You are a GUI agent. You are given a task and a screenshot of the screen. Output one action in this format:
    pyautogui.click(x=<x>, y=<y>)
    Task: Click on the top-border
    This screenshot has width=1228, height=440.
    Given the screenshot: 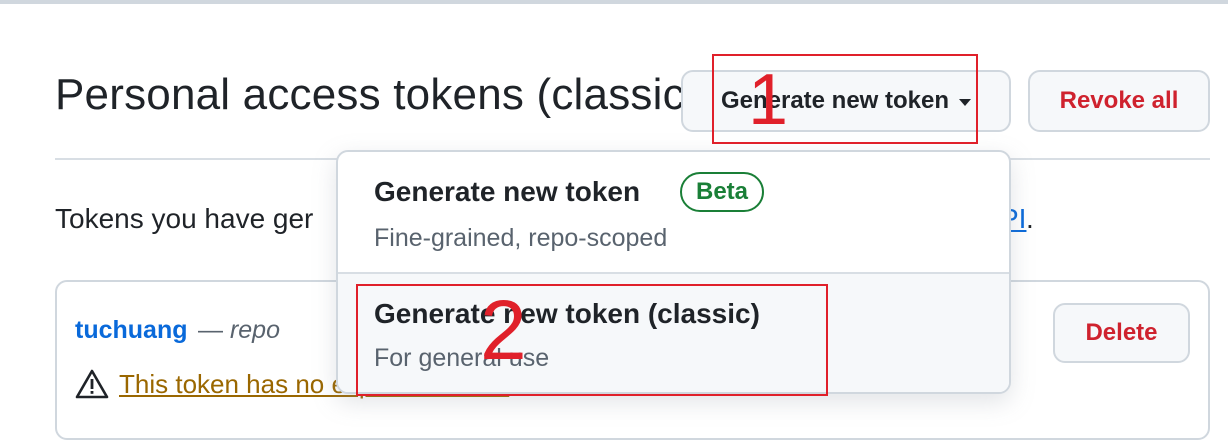 What is the action you would take?
    pyautogui.click(x=614, y=2)
    